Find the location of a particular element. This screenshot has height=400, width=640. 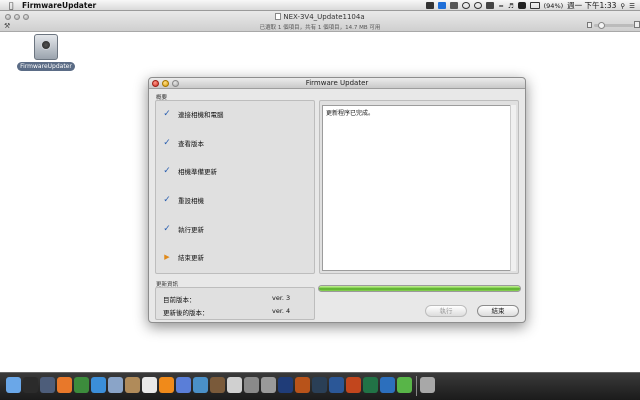

log-panel: 更新程序已完成。 is located at coordinates (419, 187).